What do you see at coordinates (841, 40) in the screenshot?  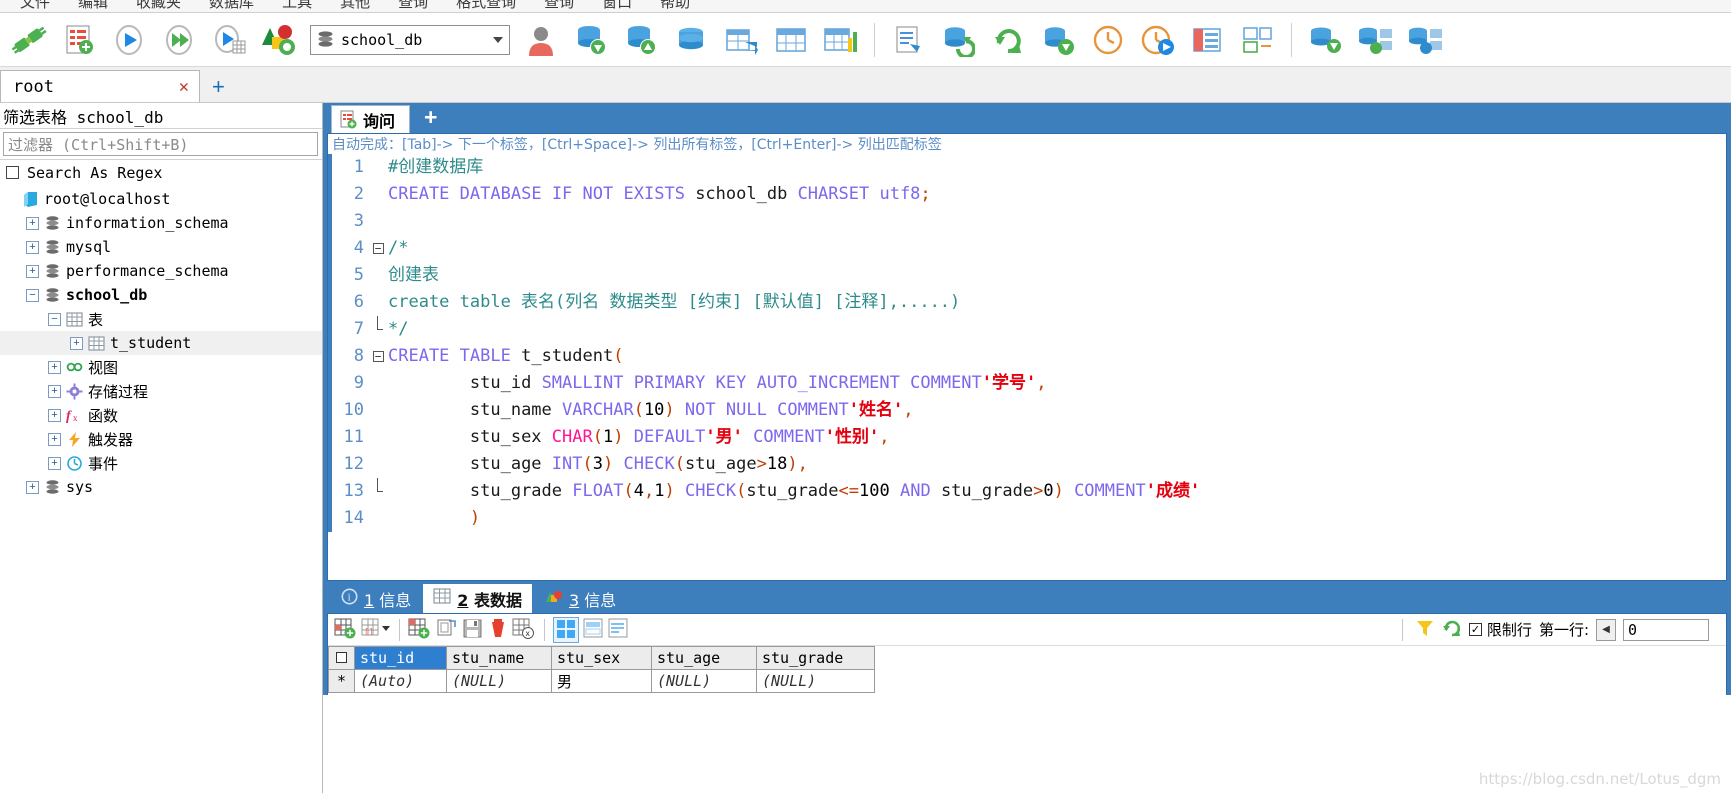 I see `table-chart-icon` at bounding box center [841, 40].